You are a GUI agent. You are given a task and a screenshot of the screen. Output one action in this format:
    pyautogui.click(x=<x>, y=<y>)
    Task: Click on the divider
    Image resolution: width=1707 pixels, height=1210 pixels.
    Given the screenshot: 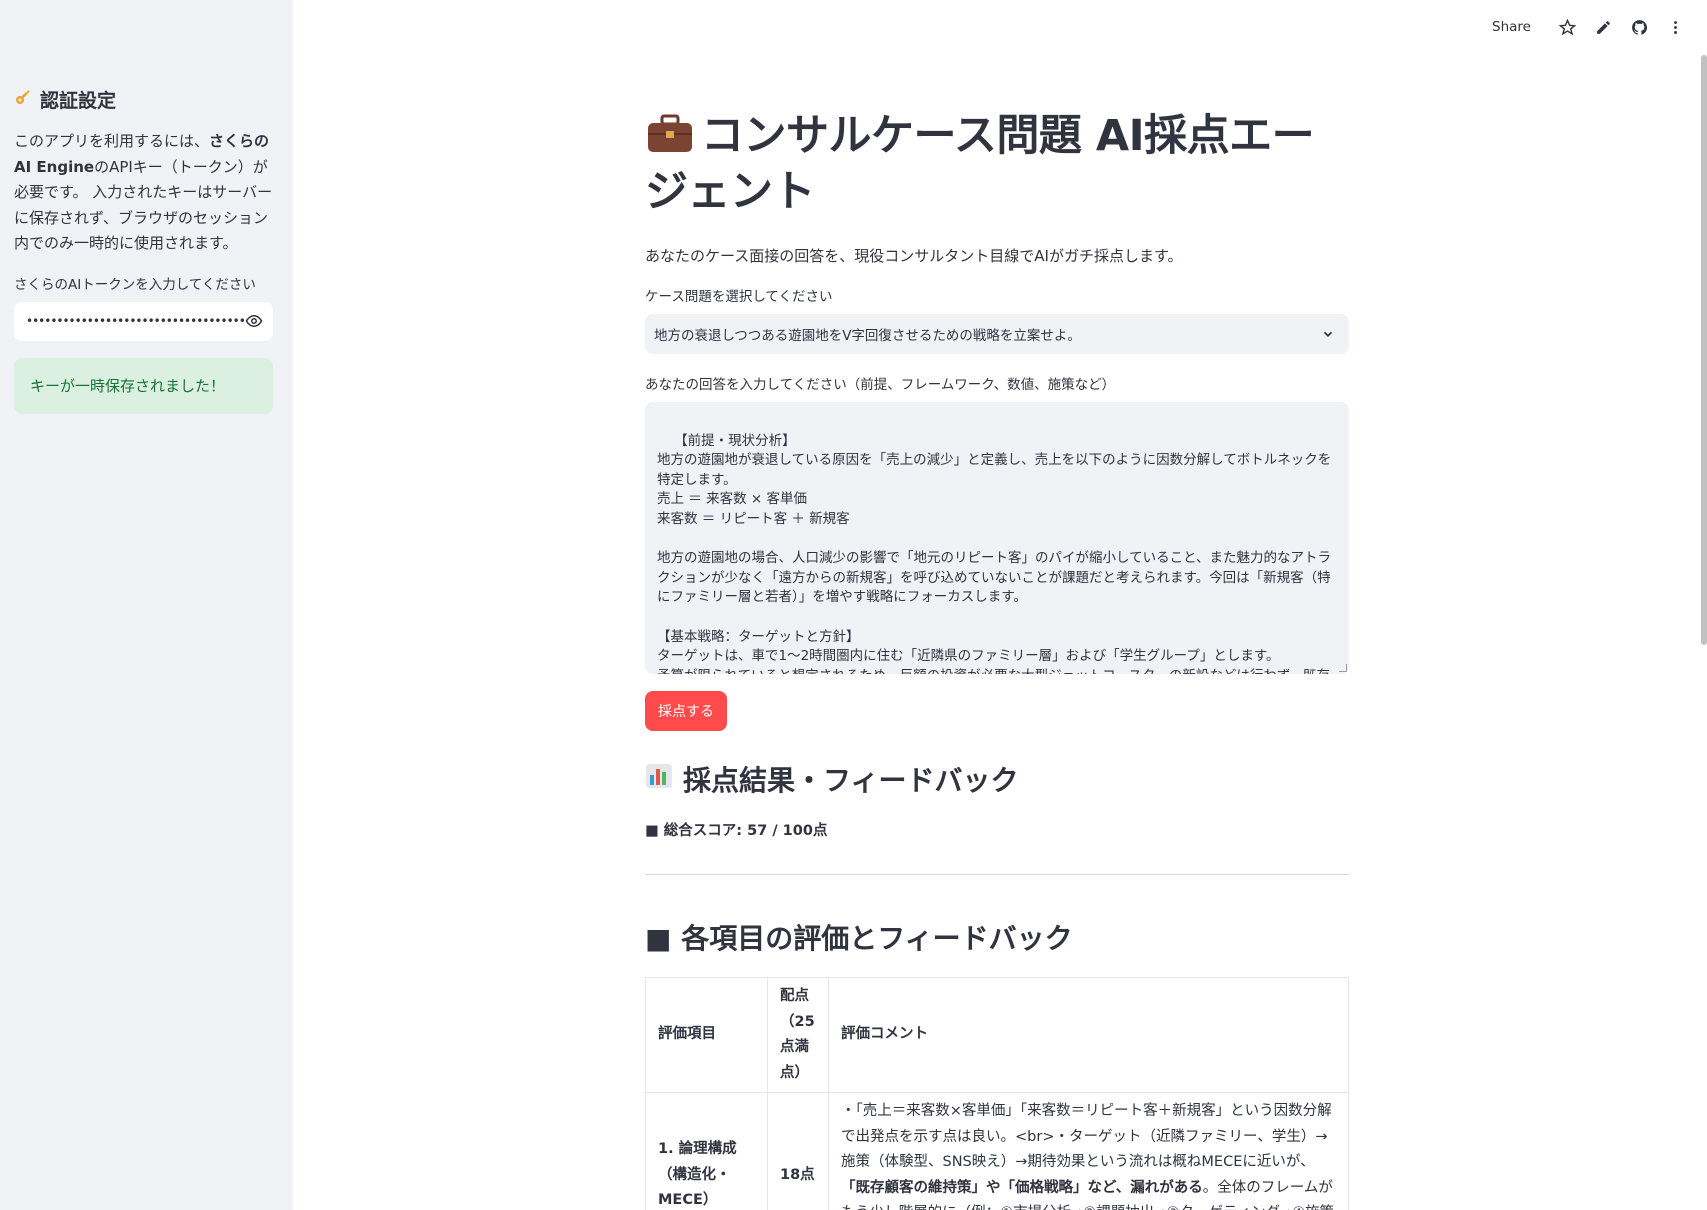 What is the action you would take?
    pyautogui.click(x=997, y=874)
    